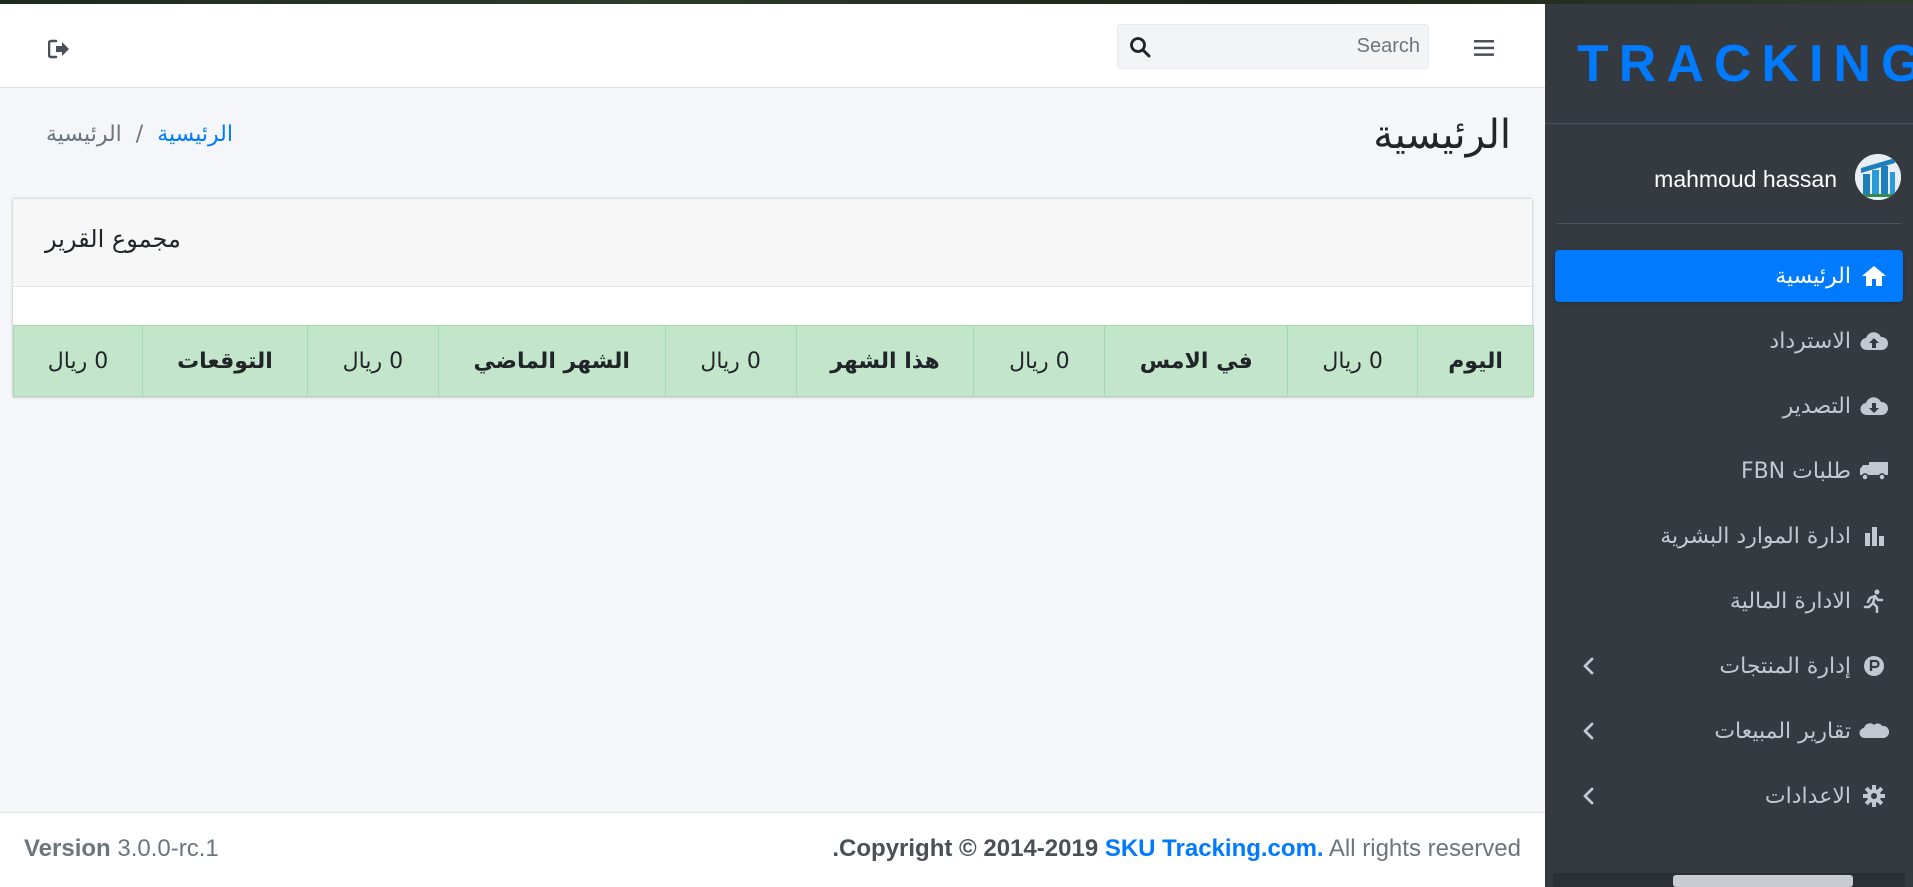 This screenshot has width=1913, height=887. I want to click on scrollbar-thumb, so click(1763, 881).